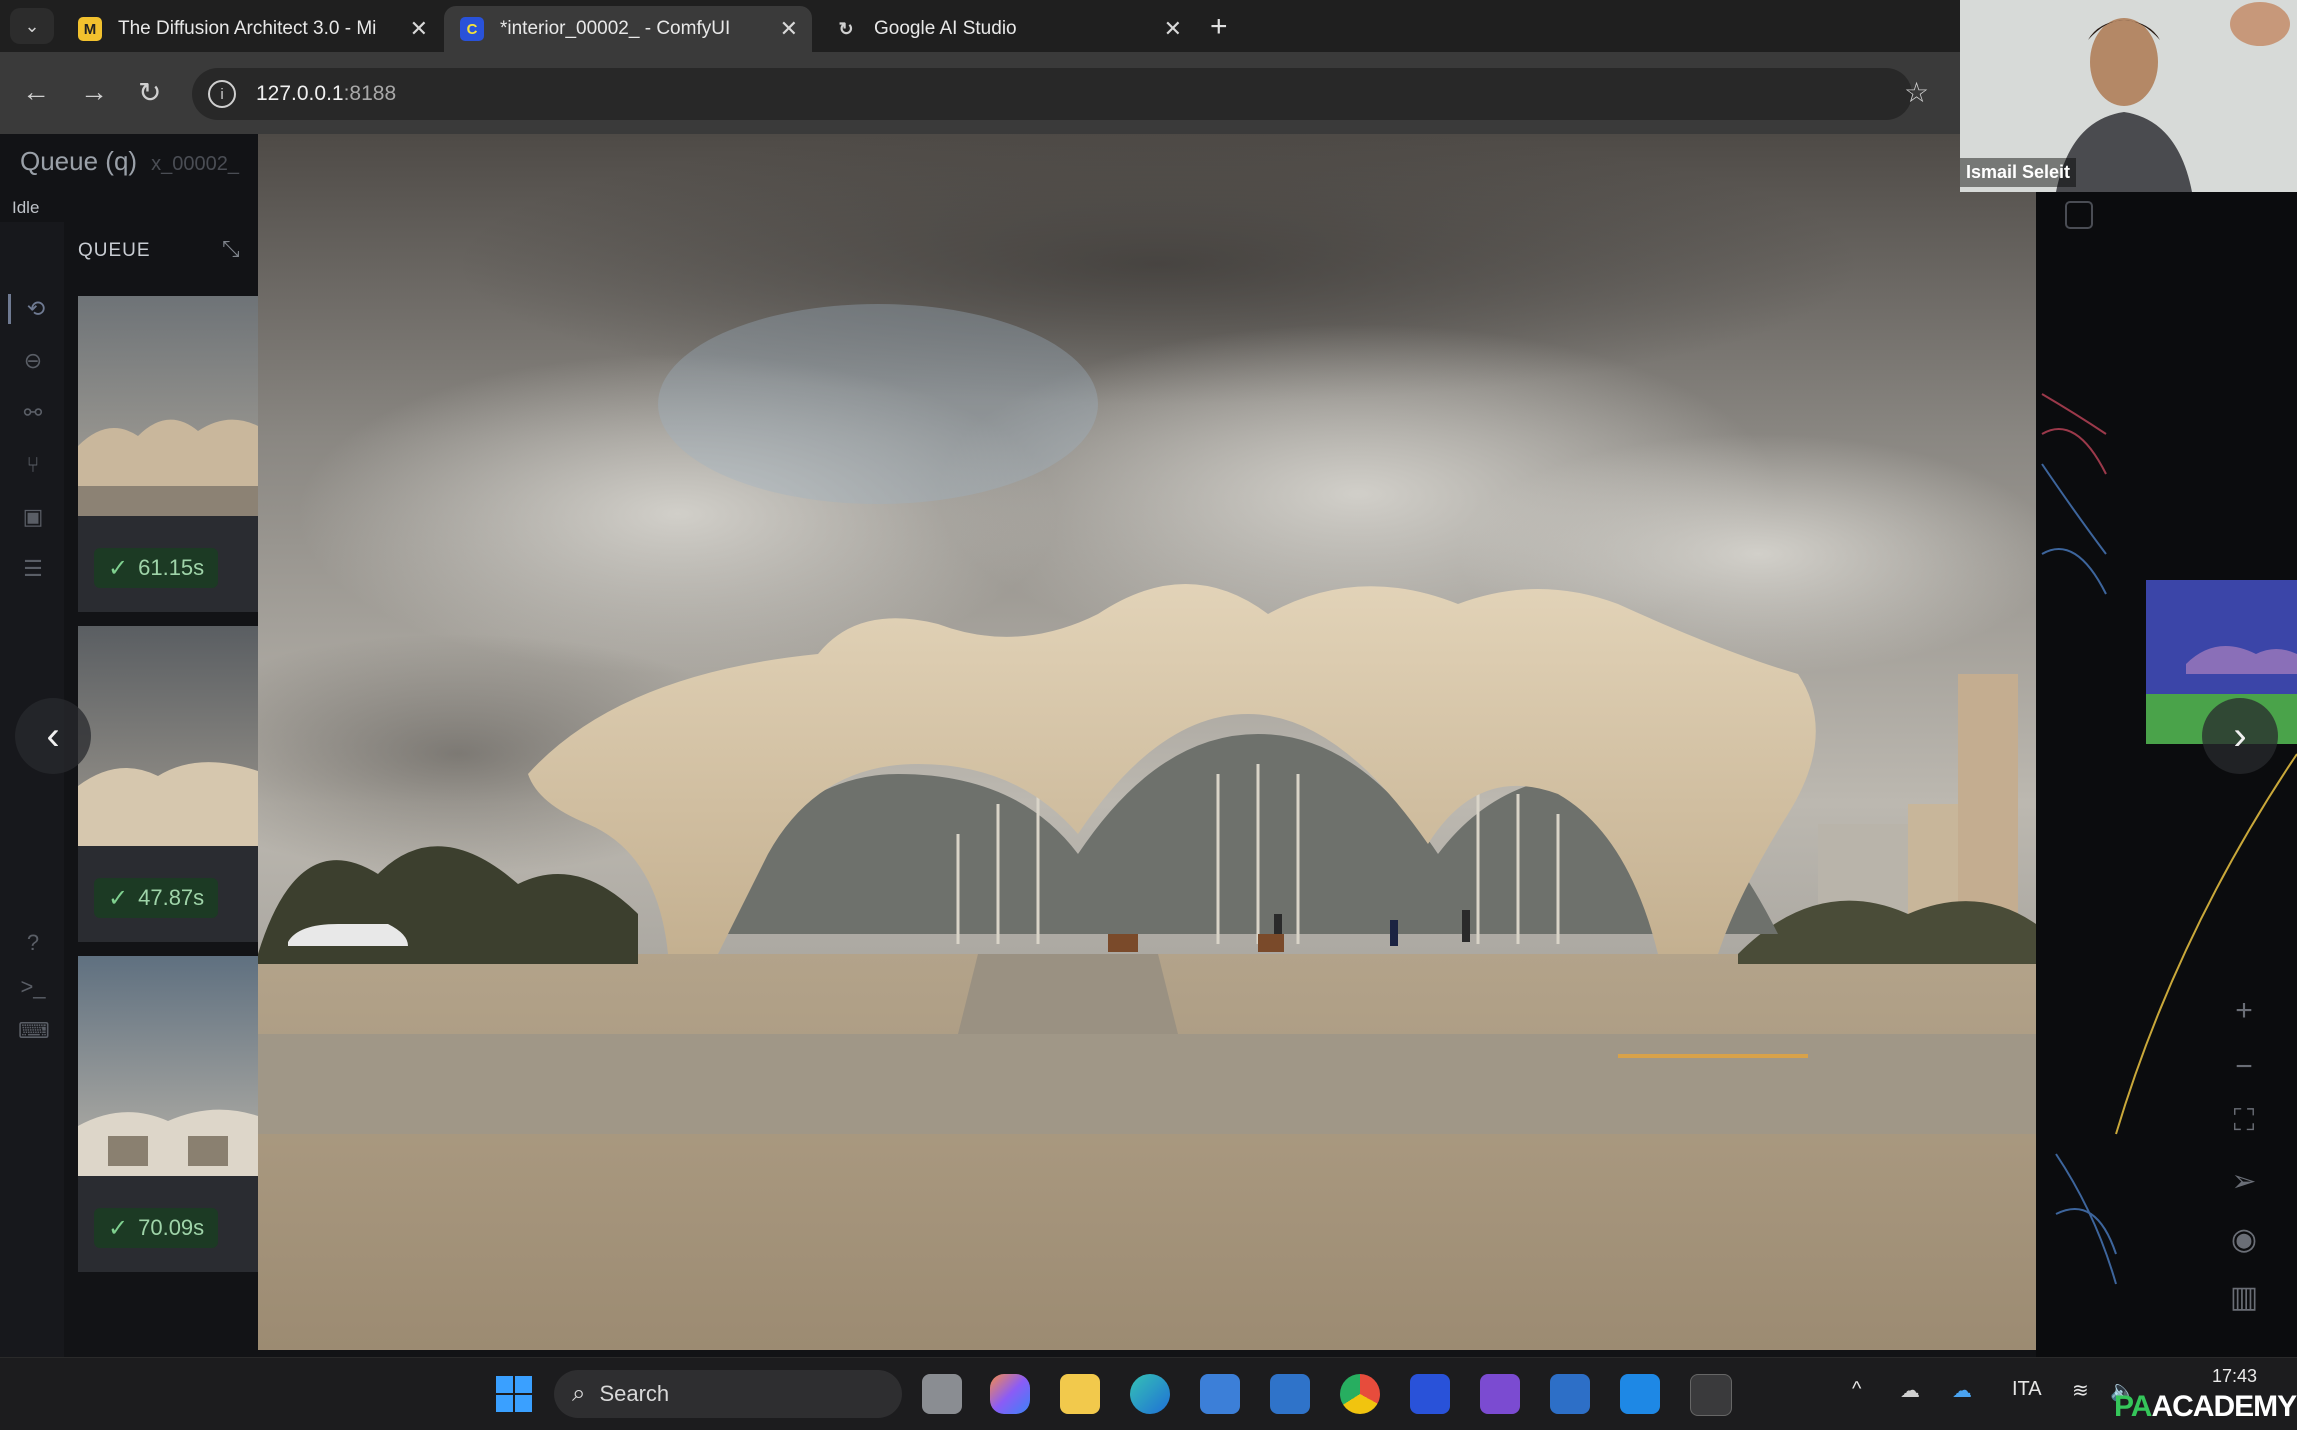  I want to click on edge-icon, so click(1150, 1394).